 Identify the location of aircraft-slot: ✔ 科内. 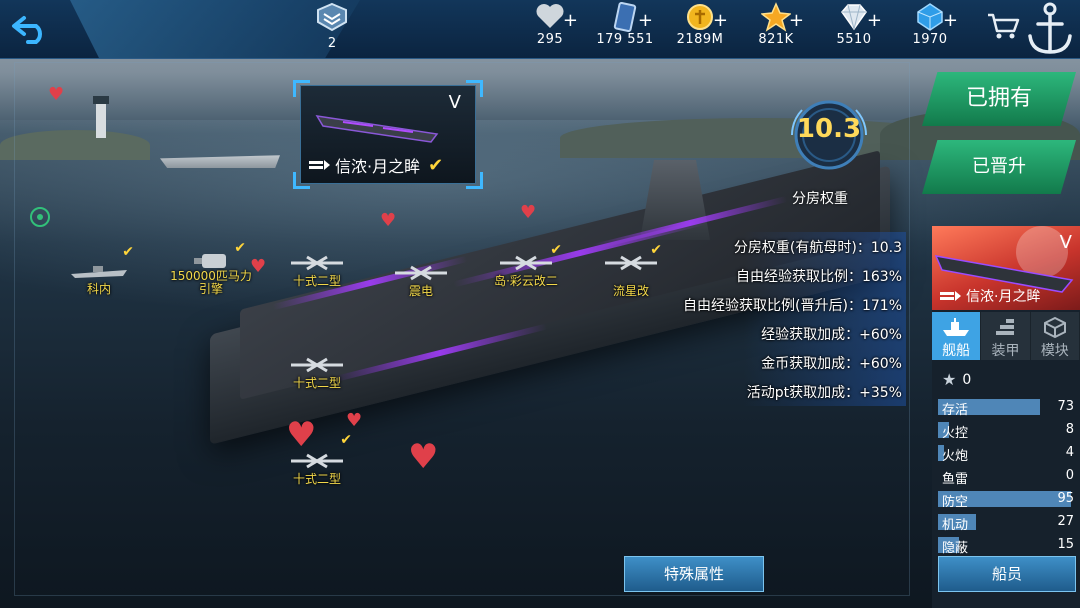
(99, 270).